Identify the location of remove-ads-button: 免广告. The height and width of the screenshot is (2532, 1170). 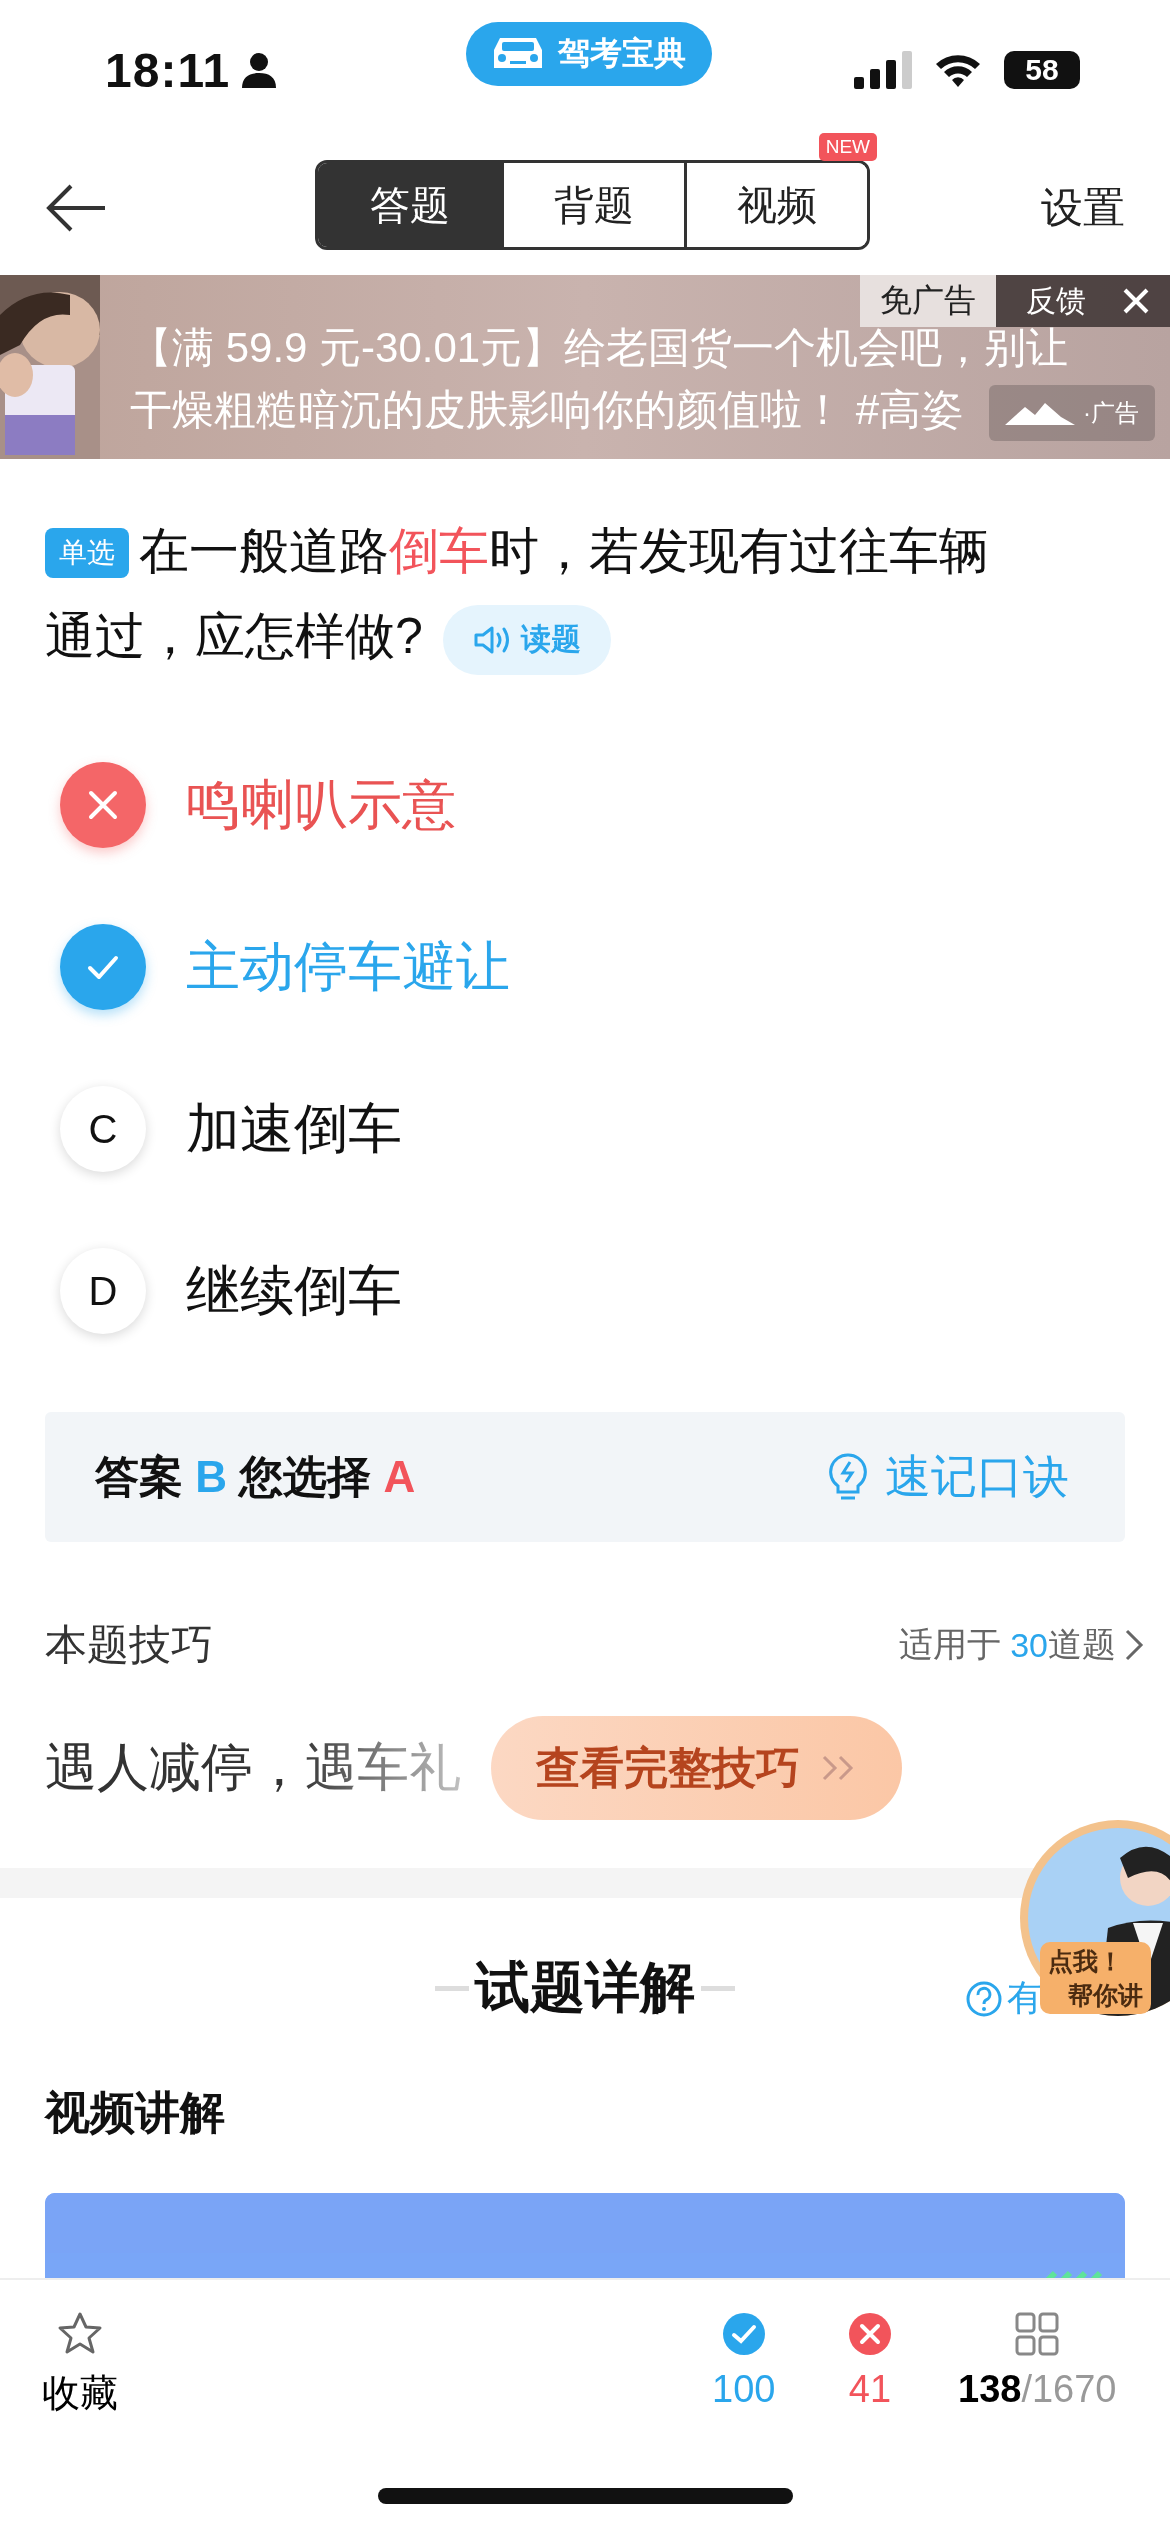
(928, 301).